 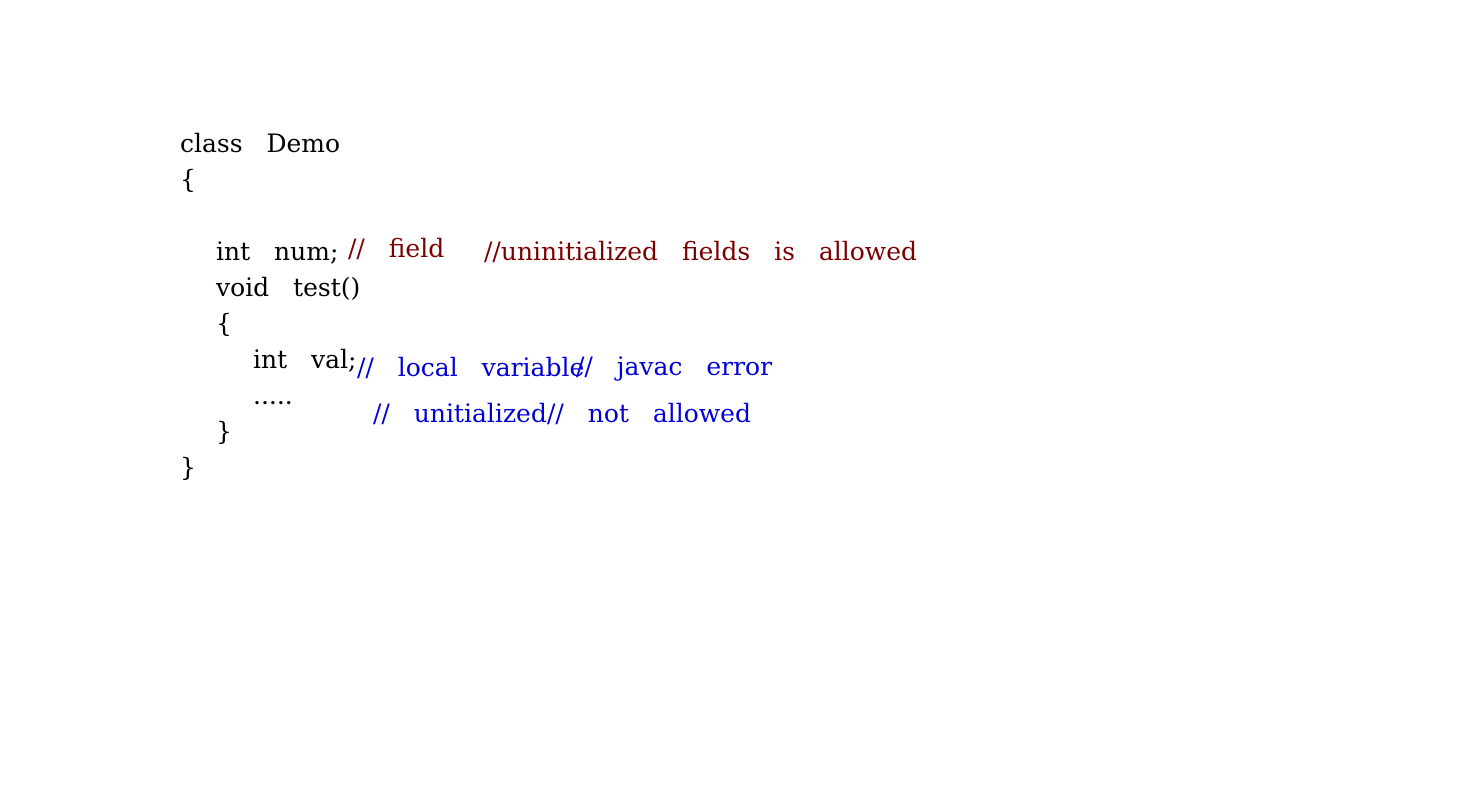 What do you see at coordinates (649, 413) in the screenshot?
I see `not-allowed-comment: // not allowed` at bounding box center [649, 413].